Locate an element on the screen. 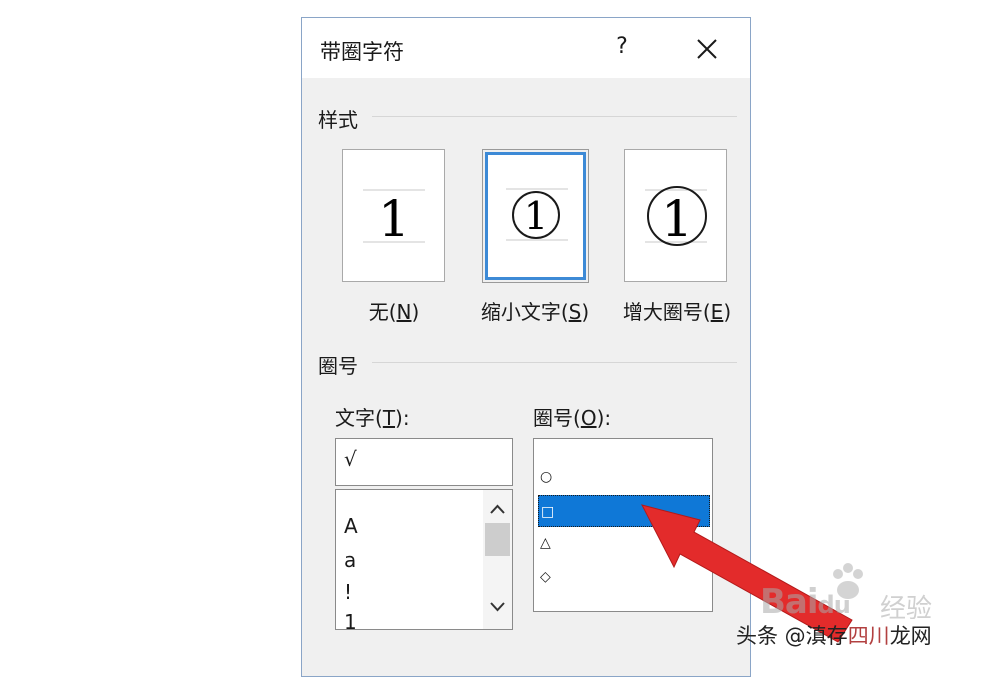 Image resolution: width=1000 pixels, height=677 pixels. chevron-down-icon is located at coordinates (497, 607).